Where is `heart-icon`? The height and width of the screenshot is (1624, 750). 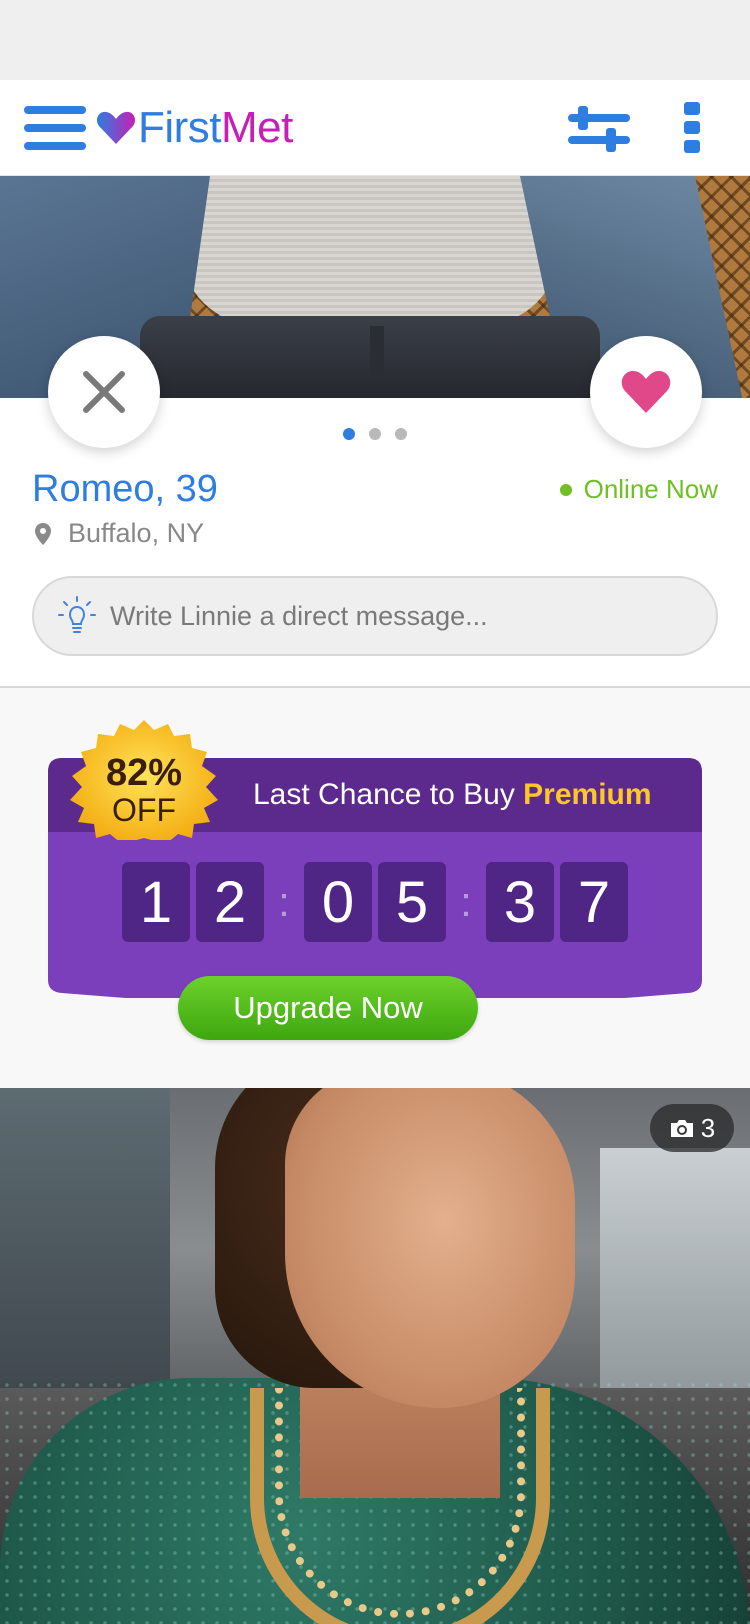 heart-icon is located at coordinates (646, 392).